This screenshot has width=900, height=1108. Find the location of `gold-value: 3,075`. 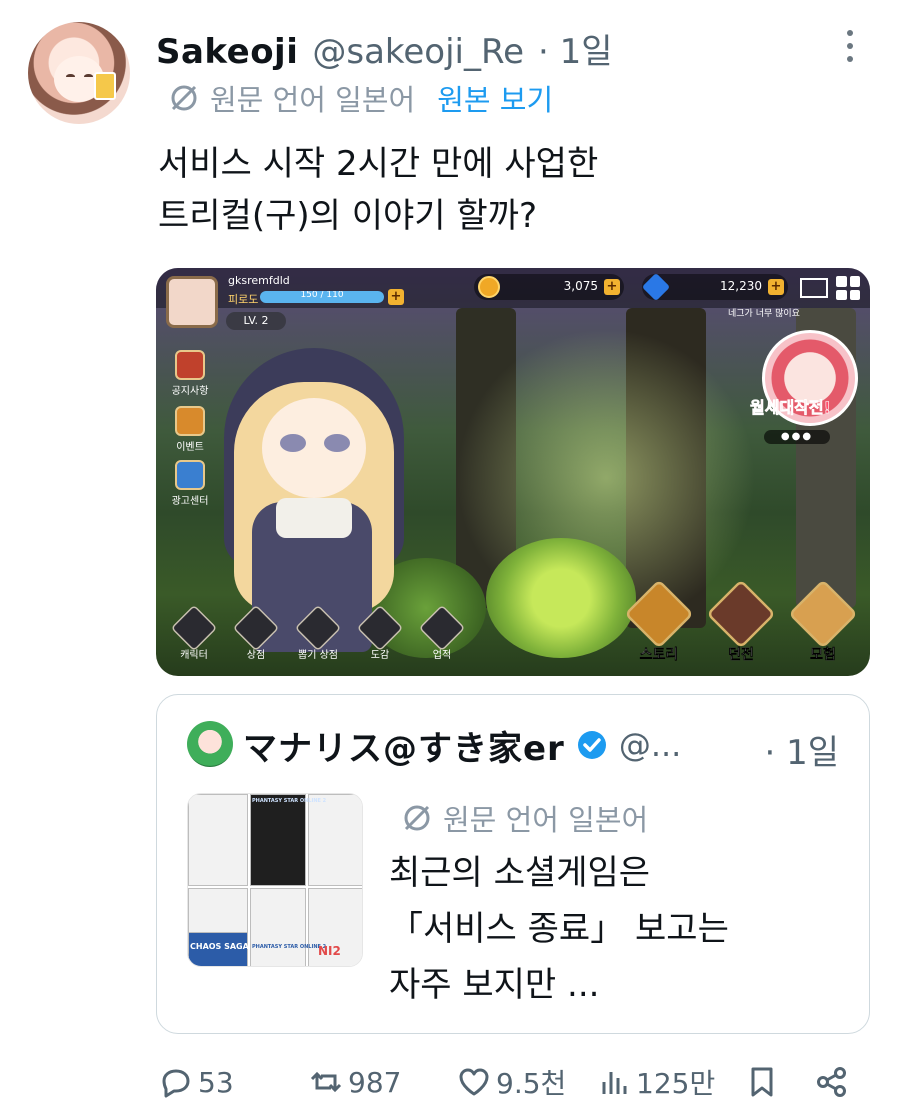

gold-value: 3,075 is located at coordinates (580, 286).